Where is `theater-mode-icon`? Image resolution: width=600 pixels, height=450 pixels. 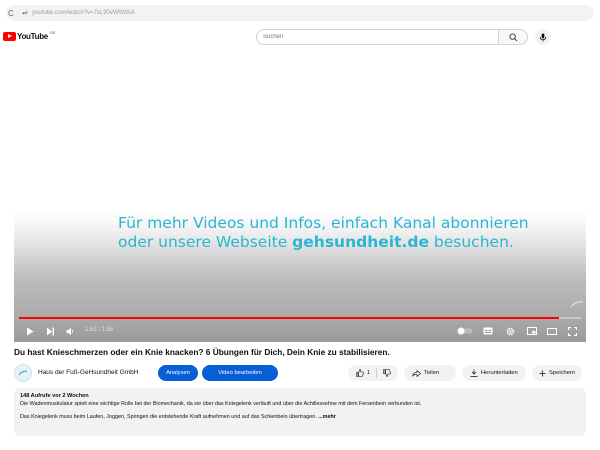 theater-mode-icon is located at coordinates (552, 331).